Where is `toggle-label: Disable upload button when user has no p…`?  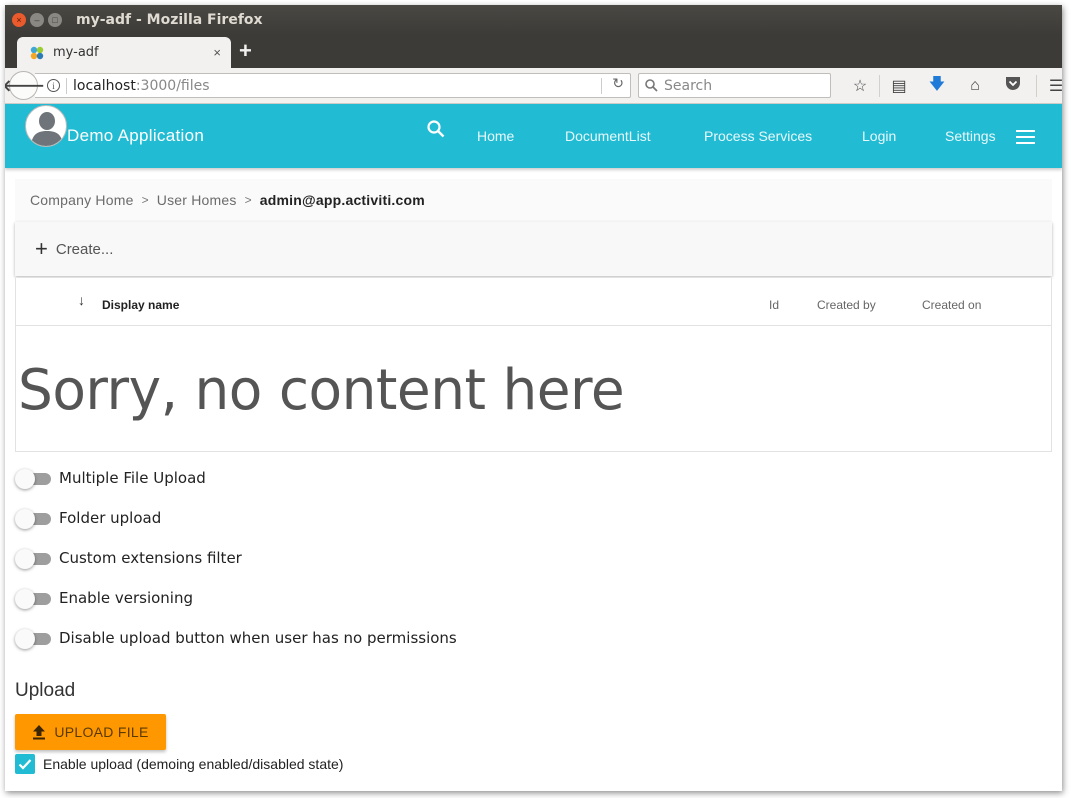
toggle-label: Disable upload button when user has no p… is located at coordinates (258, 638).